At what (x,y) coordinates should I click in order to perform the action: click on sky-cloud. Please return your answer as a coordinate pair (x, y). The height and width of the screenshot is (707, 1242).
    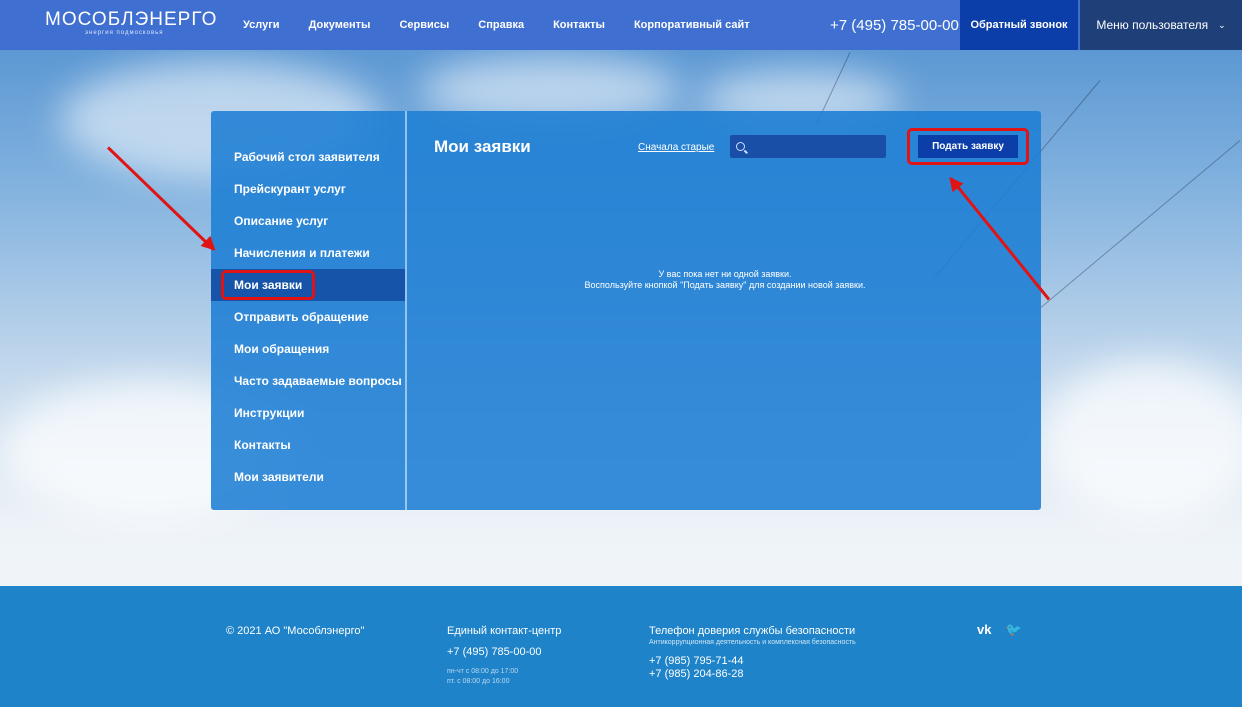
    Looking at the image, I should click on (1141, 440).